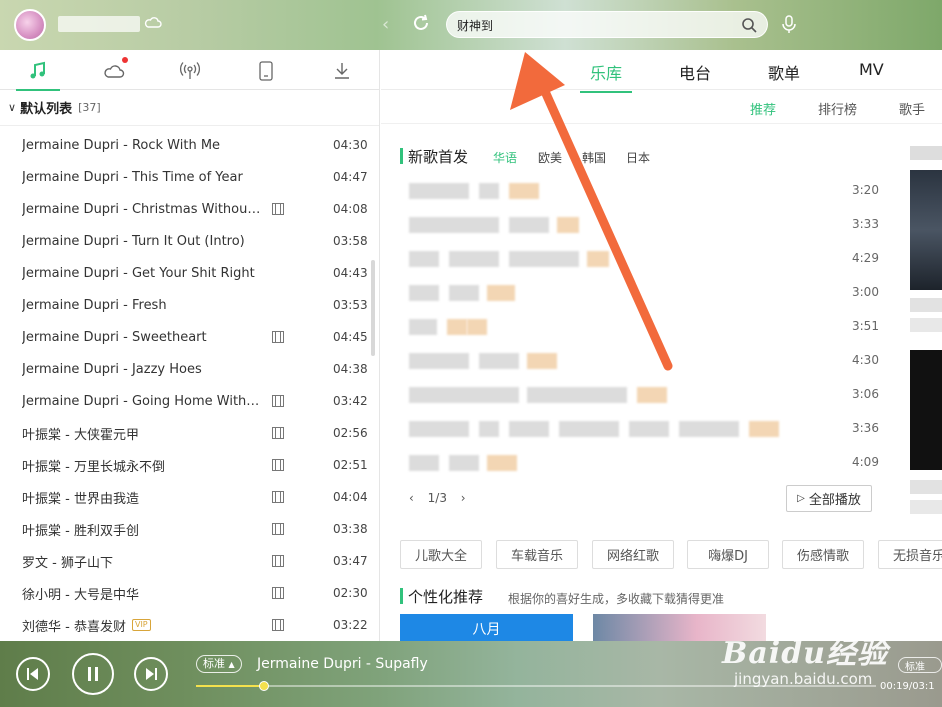 The width and height of the screenshot is (942, 707). I want to click on next-page-icon: ›, so click(463, 498).